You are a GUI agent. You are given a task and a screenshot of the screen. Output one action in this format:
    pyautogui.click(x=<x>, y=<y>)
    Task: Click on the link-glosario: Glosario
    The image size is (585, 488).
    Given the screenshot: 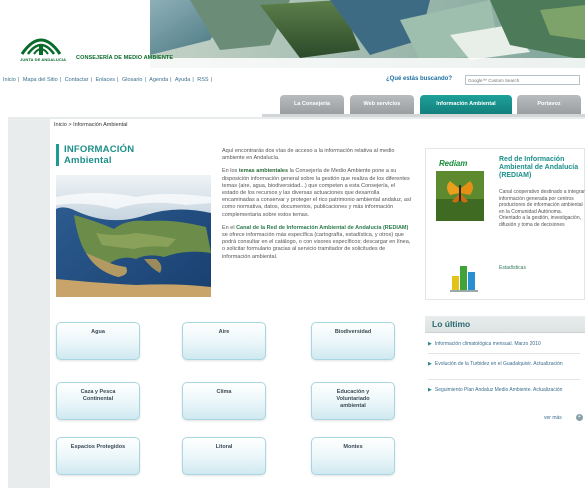 What is the action you would take?
    pyautogui.click(x=132, y=80)
    